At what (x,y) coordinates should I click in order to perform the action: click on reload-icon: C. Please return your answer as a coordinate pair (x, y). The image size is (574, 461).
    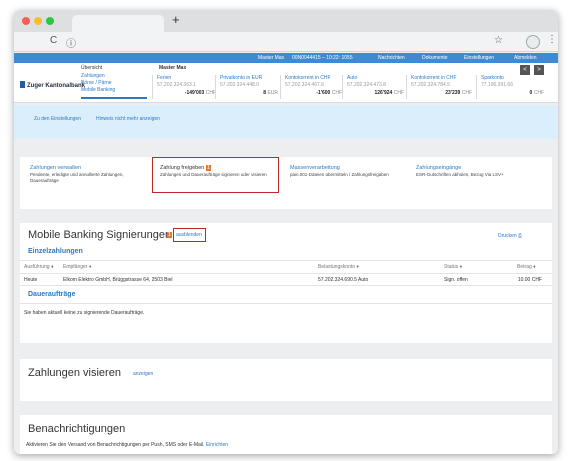
    Looking at the image, I should click on (53, 40).